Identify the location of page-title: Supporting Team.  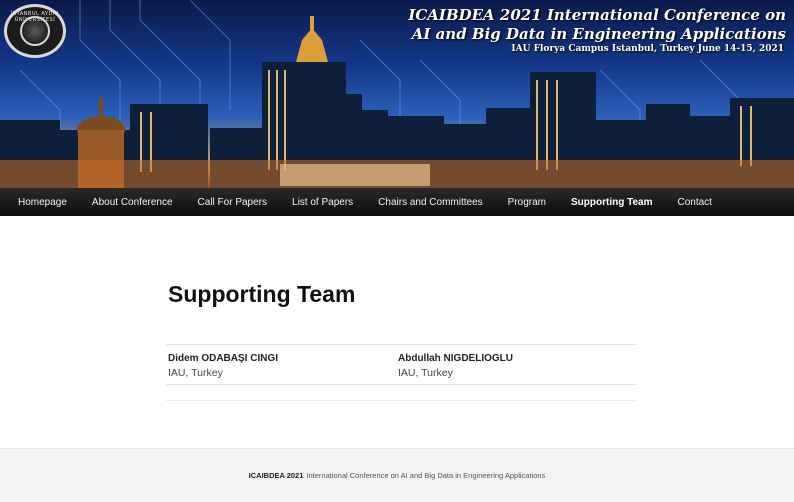
(262, 294).